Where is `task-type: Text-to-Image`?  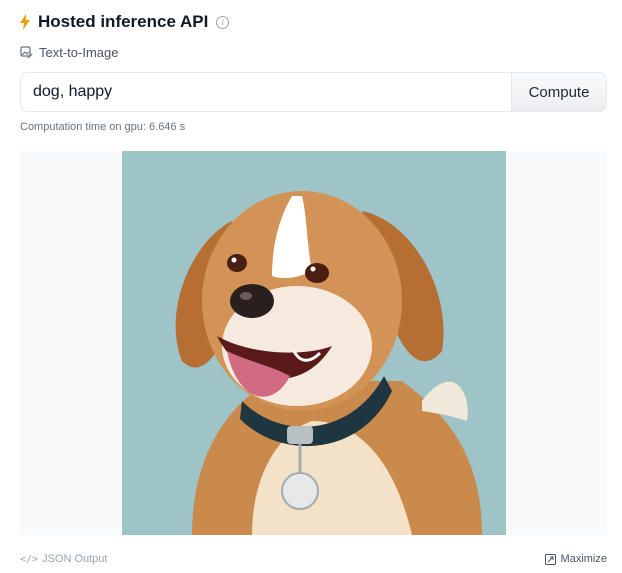 task-type: Text-to-Image is located at coordinates (69, 52).